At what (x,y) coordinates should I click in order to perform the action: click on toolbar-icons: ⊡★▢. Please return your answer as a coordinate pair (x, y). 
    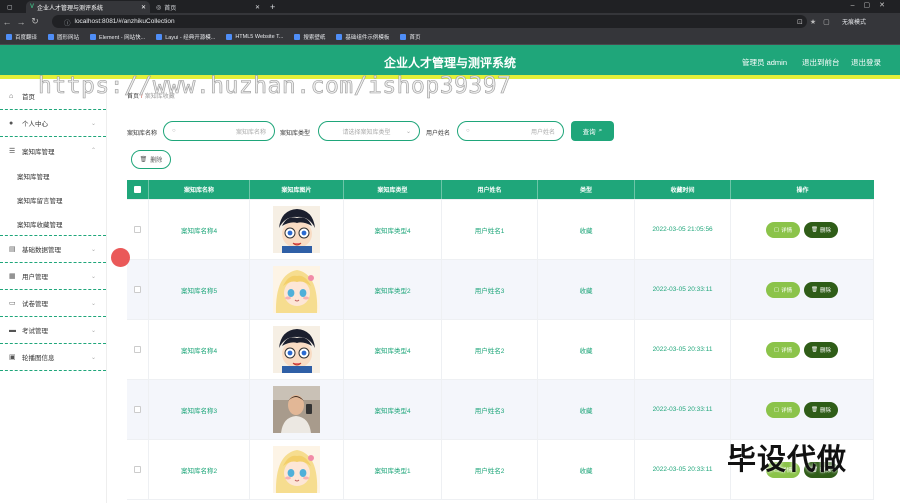
    Looking at the image, I should click on (817, 22).